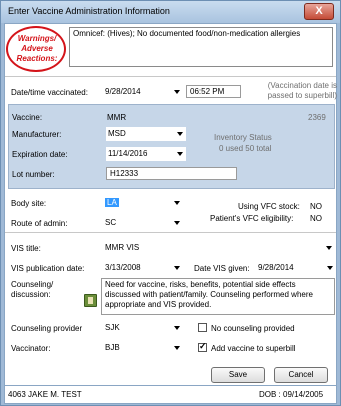  What do you see at coordinates (245, 148) in the screenshot?
I see `inventory-status-text: 0 used 50 total` at bounding box center [245, 148].